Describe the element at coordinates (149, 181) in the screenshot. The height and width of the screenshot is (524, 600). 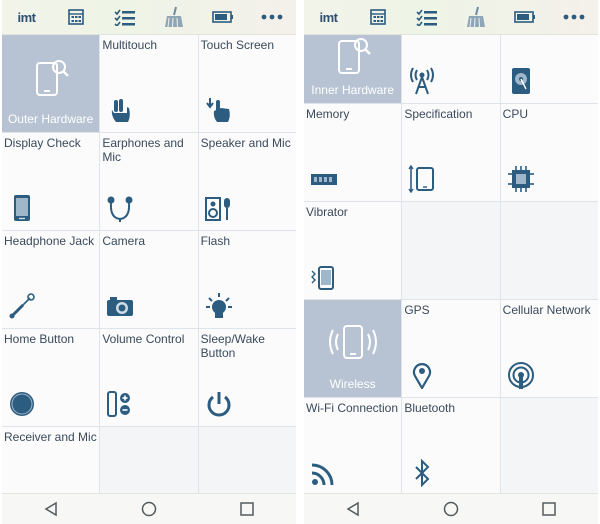
I see `tile-earphones-and-mic: Earphones and Mic` at that location.